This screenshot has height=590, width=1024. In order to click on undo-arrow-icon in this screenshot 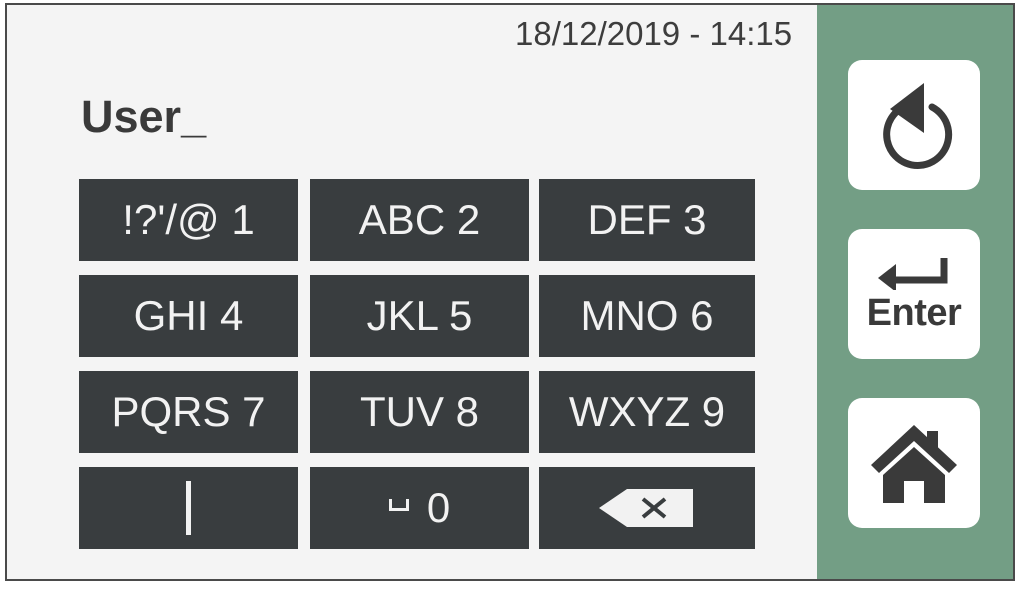, I will do `click(918, 126)`.